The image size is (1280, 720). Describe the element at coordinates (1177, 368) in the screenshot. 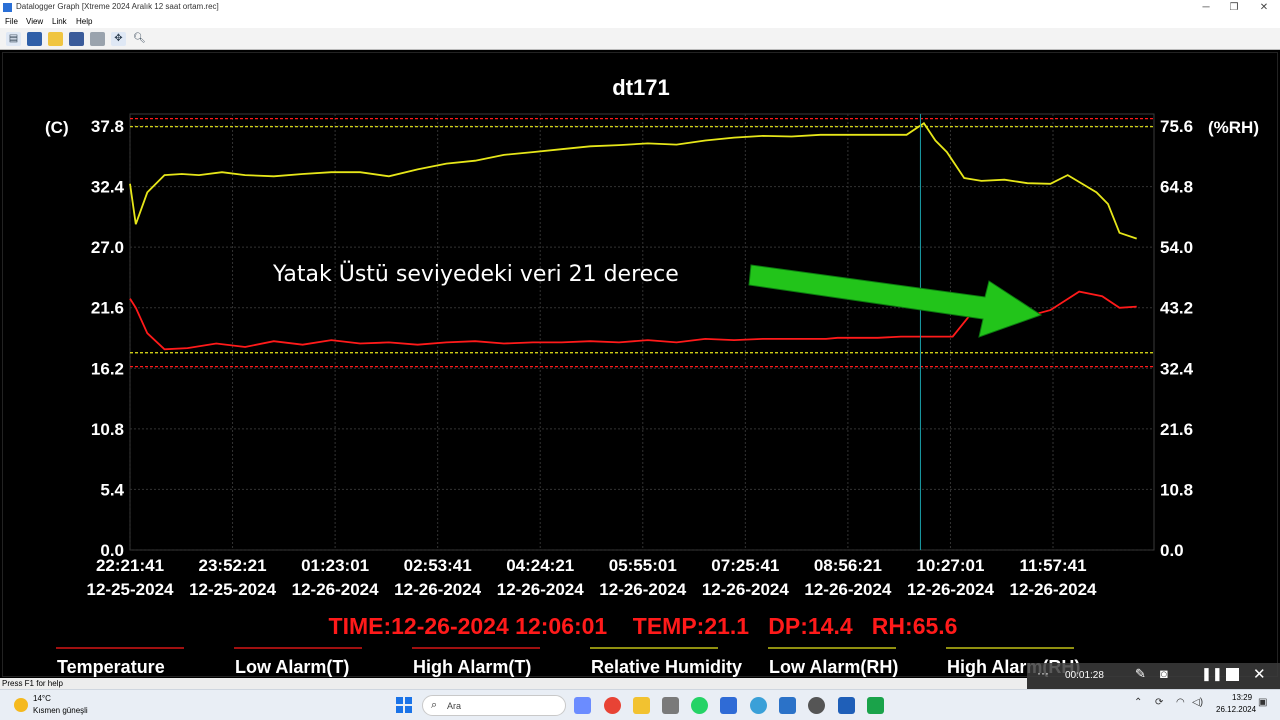

I see `right-tick-label: 32.4` at that location.